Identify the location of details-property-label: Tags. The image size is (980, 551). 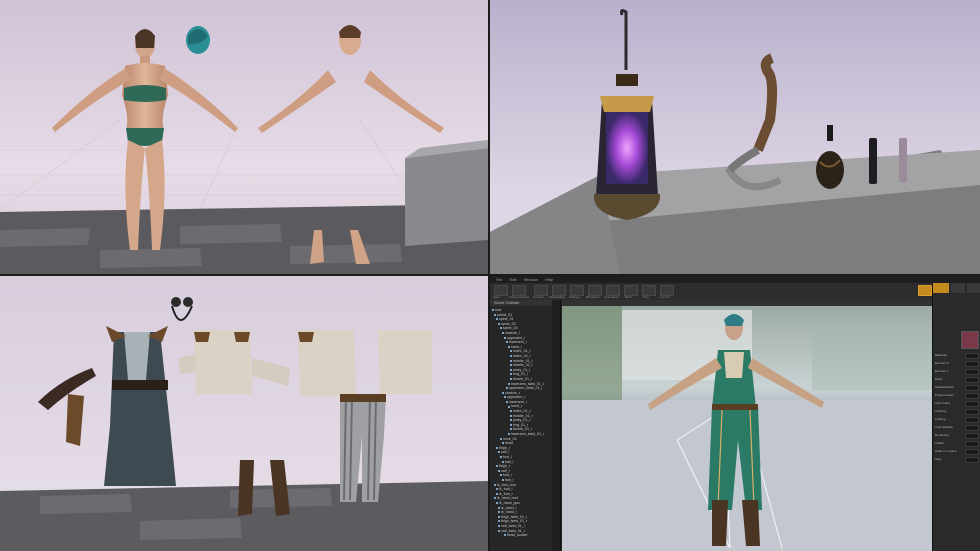
(938, 459).